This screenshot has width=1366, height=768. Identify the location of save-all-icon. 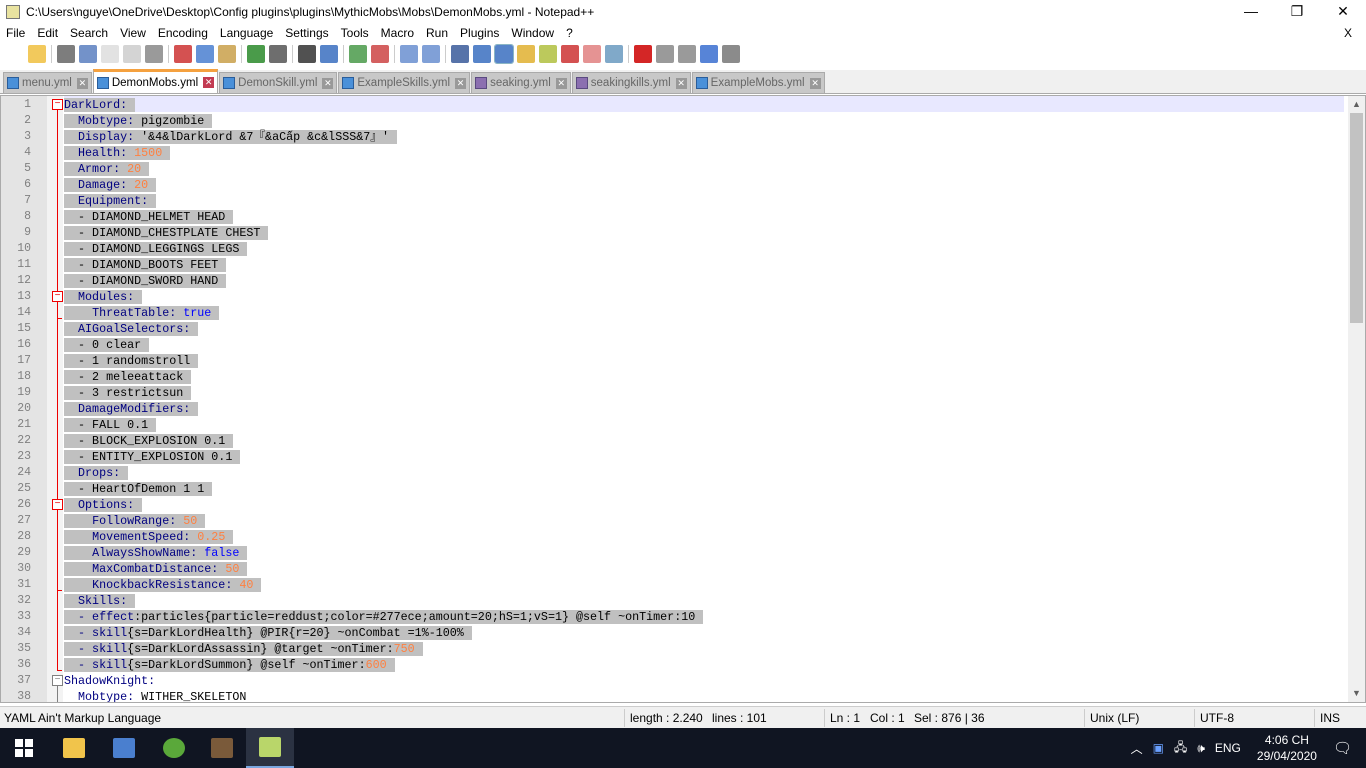
(88, 54).